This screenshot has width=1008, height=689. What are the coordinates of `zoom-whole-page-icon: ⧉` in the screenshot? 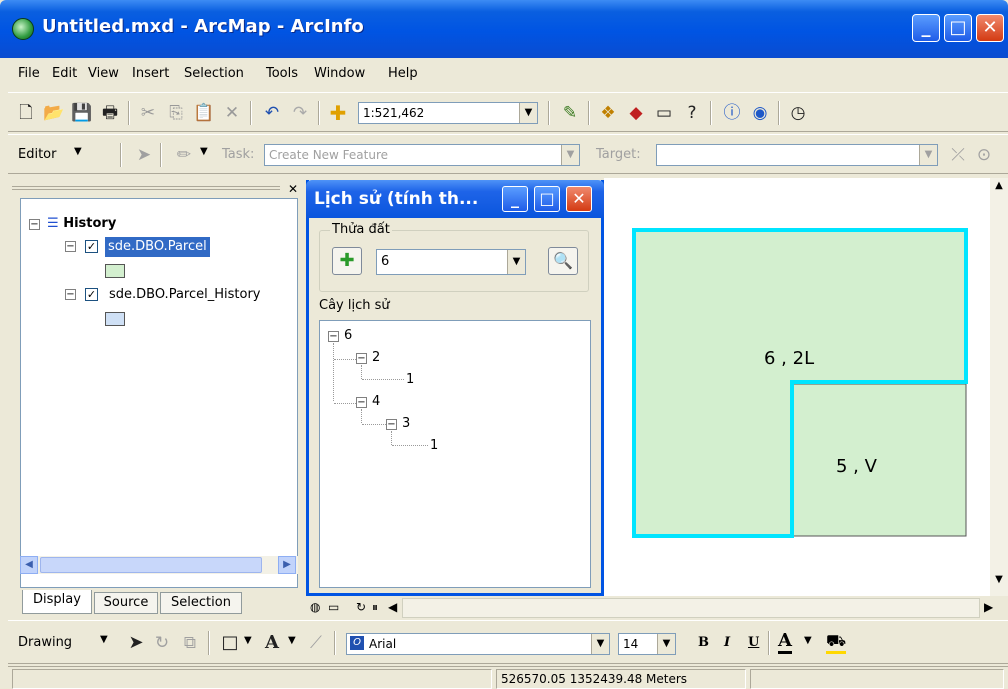 It's located at (190, 643).